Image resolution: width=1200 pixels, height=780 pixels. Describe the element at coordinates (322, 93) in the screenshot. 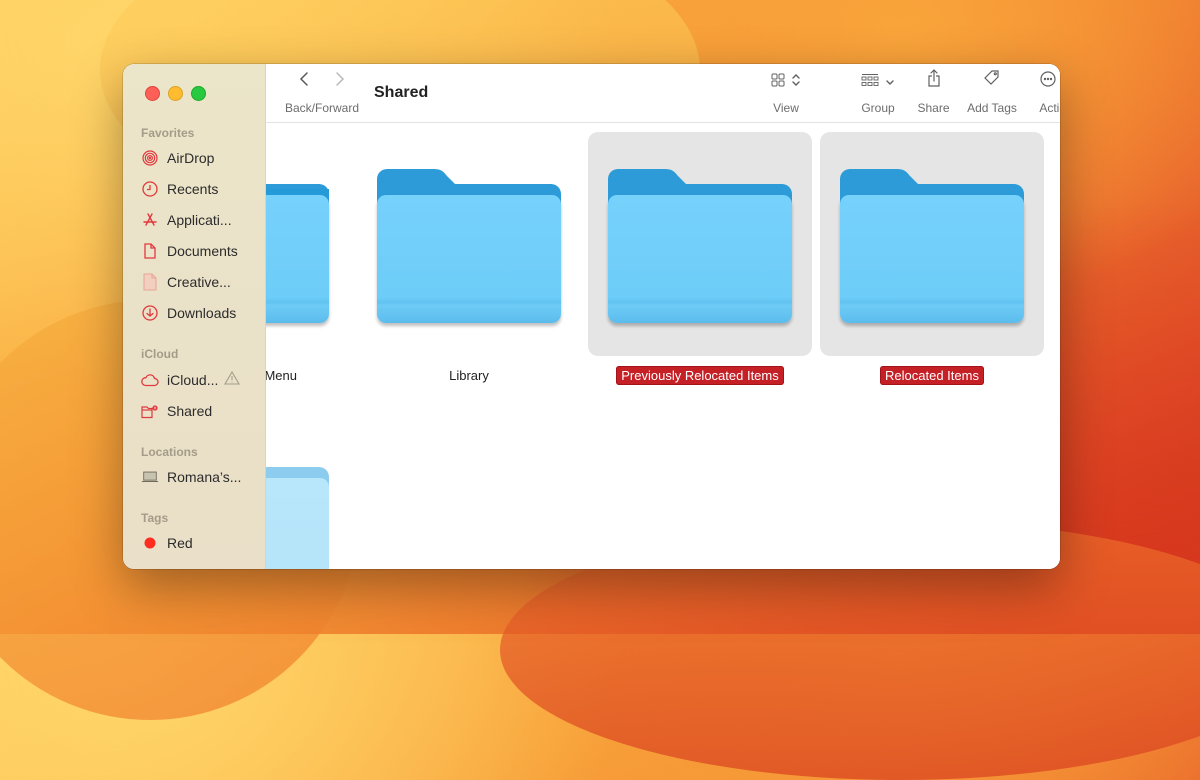

I see `back-forward-control: Back/Forward` at that location.